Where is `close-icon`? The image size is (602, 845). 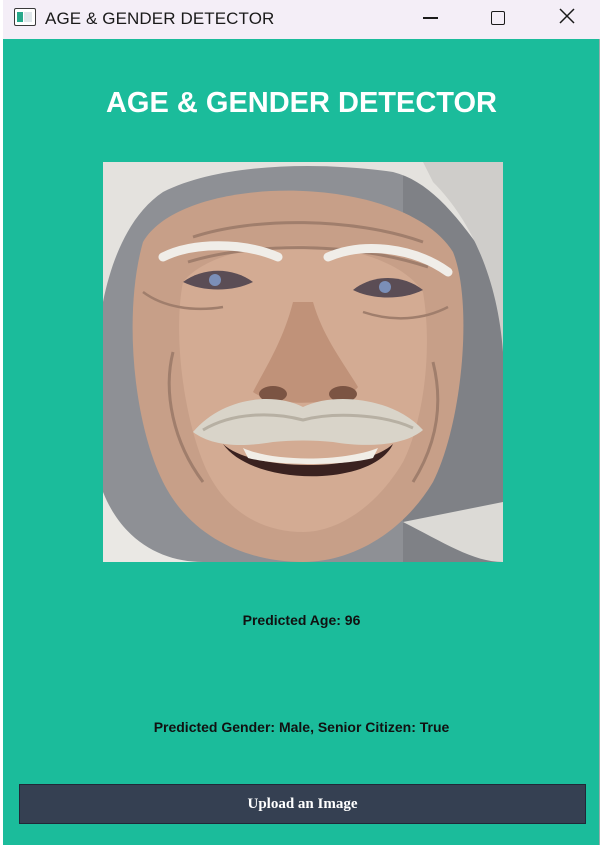 close-icon is located at coordinates (567, 18).